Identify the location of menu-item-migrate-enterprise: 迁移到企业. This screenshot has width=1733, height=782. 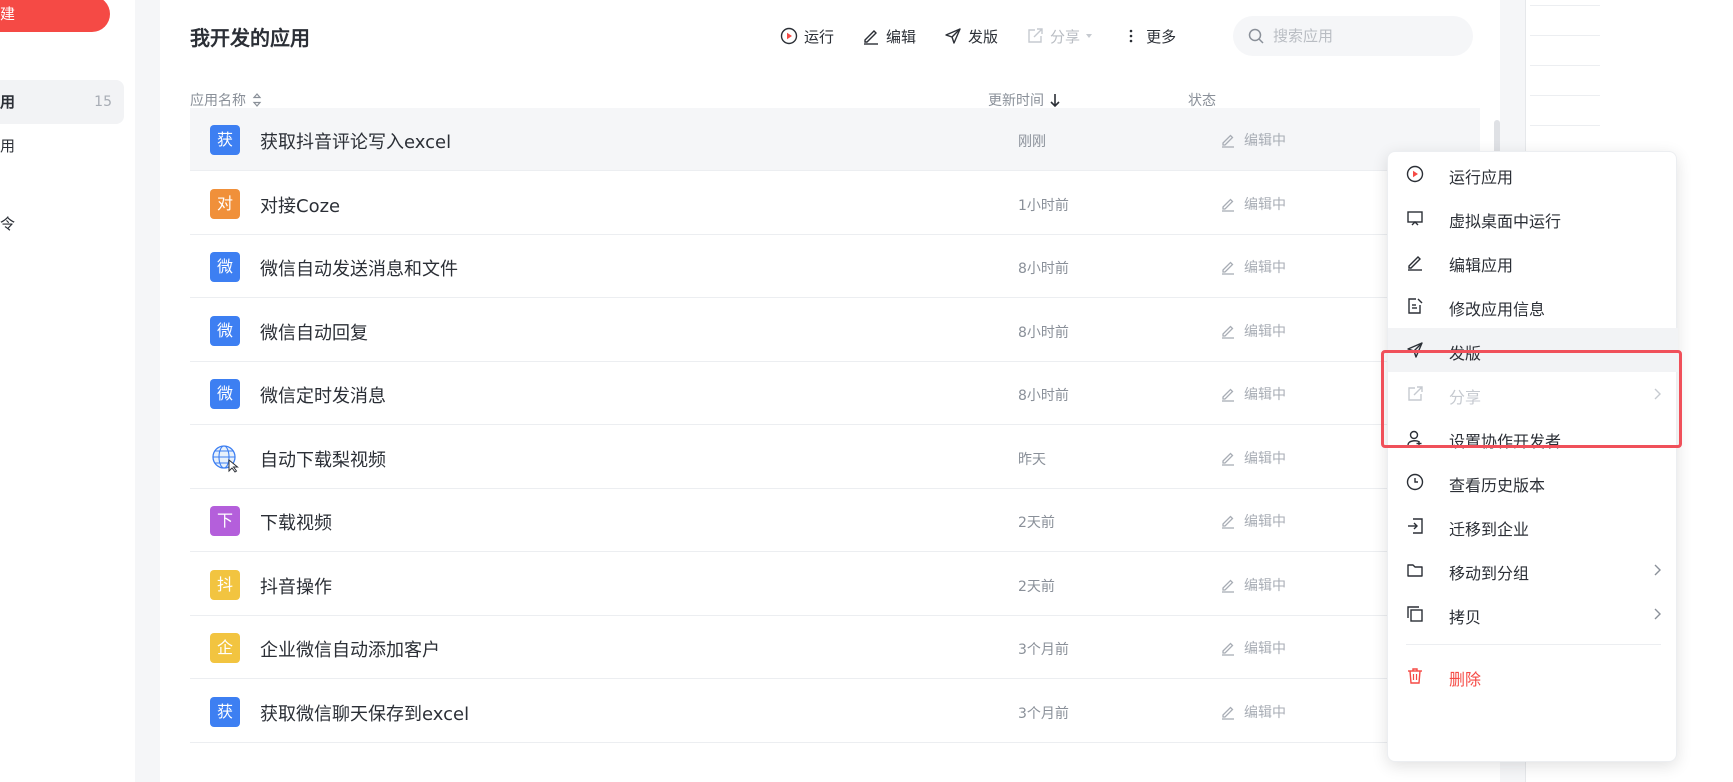
(1533, 526).